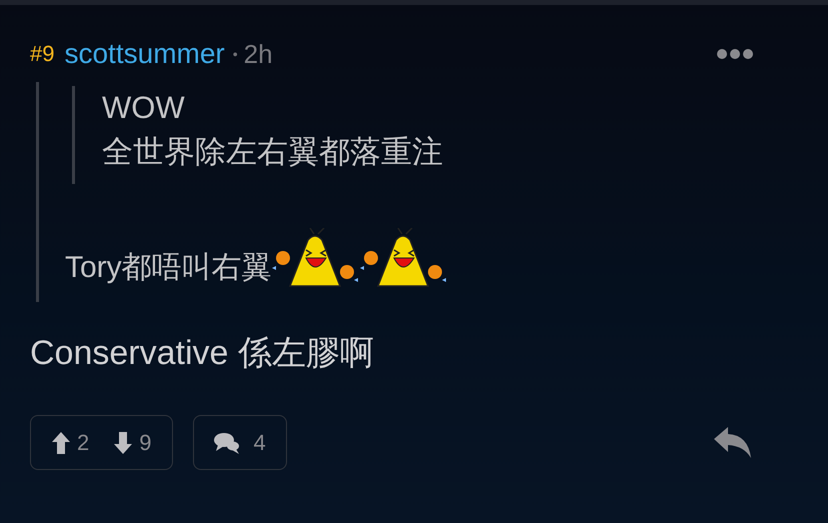  Describe the element at coordinates (123, 442) in the screenshot. I see `down-arrow-icon` at that location.